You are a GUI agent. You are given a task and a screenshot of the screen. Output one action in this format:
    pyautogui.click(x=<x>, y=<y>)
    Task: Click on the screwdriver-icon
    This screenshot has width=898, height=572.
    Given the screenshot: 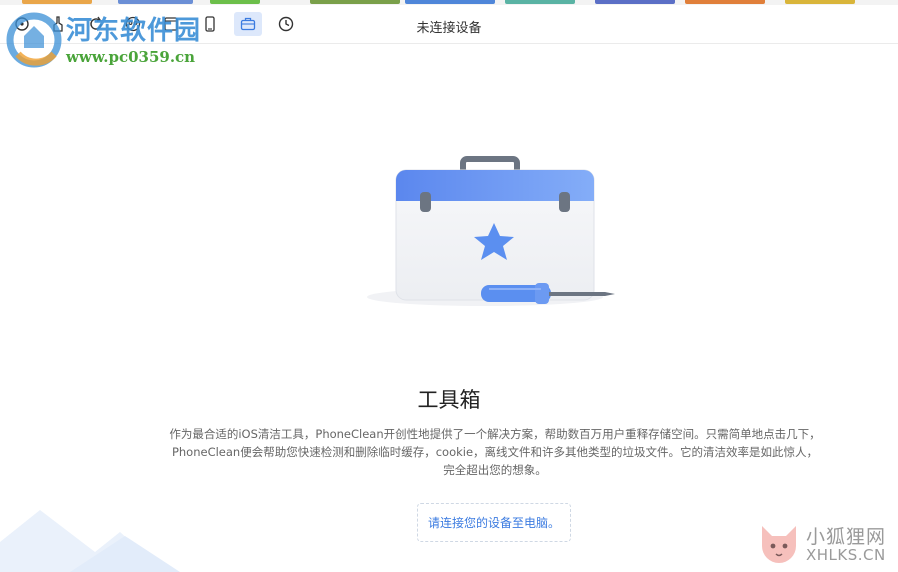 What is the action you would take?
    pyautogui.click(x=548, y=293)
    